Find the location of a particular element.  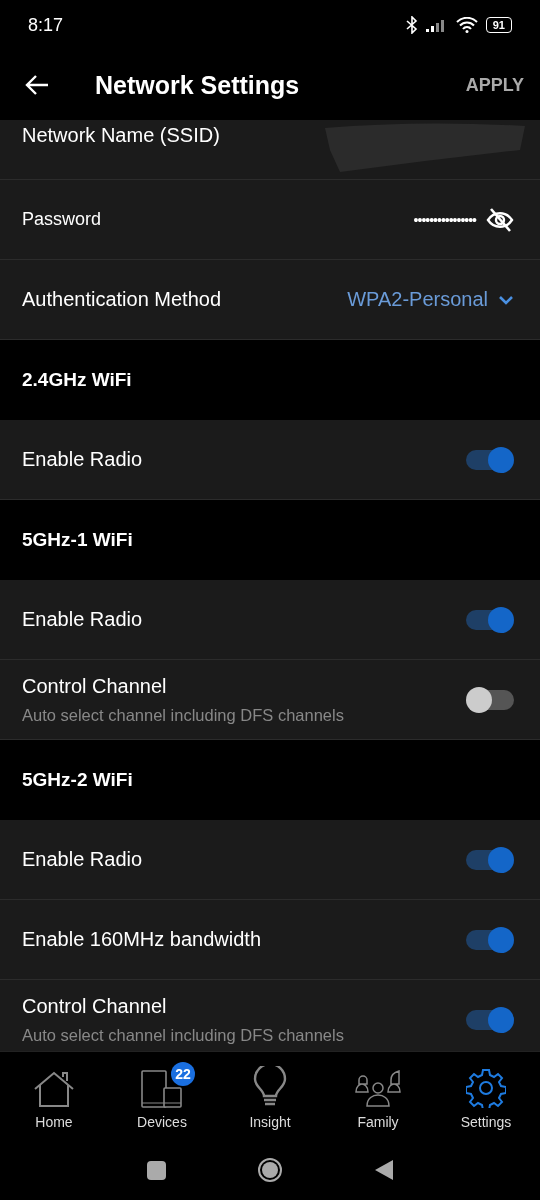

auth-method-dropdown: WPA2-Personal is located at coordinates (430, 299).